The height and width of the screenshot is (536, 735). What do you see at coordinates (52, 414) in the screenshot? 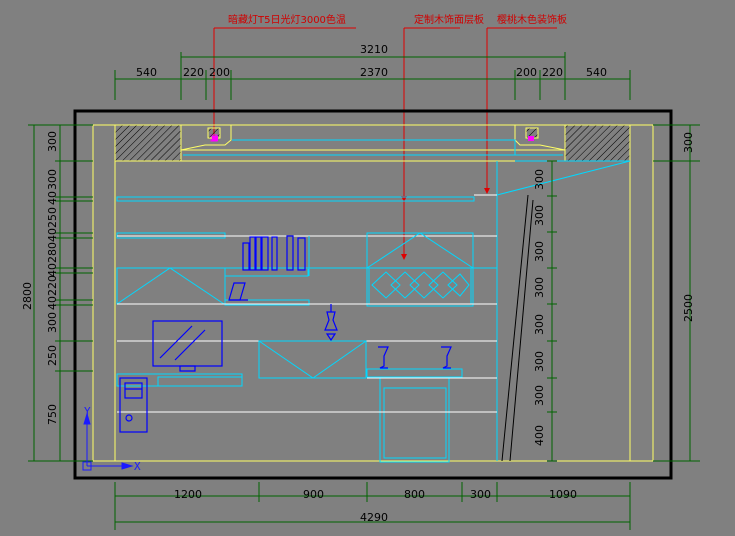
I see `dim-left-12: 750` at bounding box center [52, 414].